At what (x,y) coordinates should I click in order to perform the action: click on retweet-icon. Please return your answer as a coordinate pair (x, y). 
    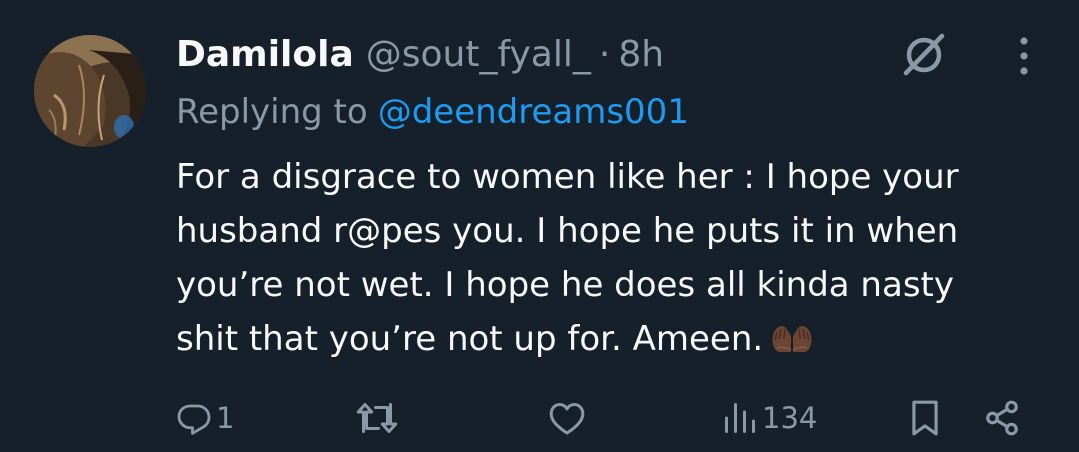
    Looking at the image, I should click on (377, 418).